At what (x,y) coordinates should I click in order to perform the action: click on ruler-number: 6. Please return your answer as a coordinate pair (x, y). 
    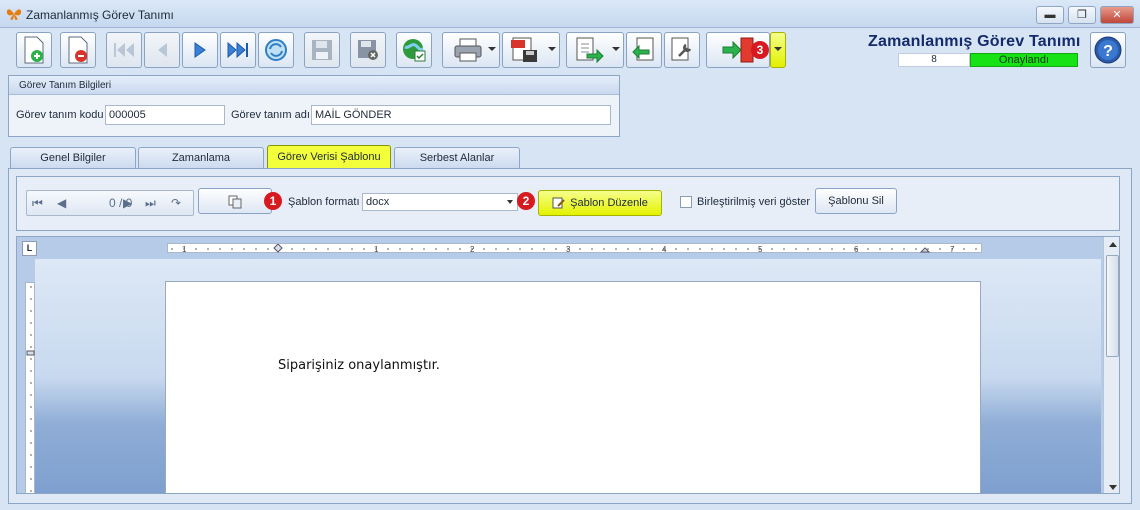
    Looking at the image, I should click on (856, 249).